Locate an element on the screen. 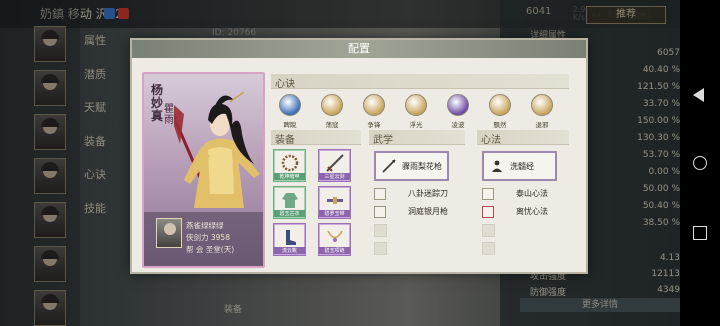  section-xinfa-title: 心法 is located at coordinates (491, 140).